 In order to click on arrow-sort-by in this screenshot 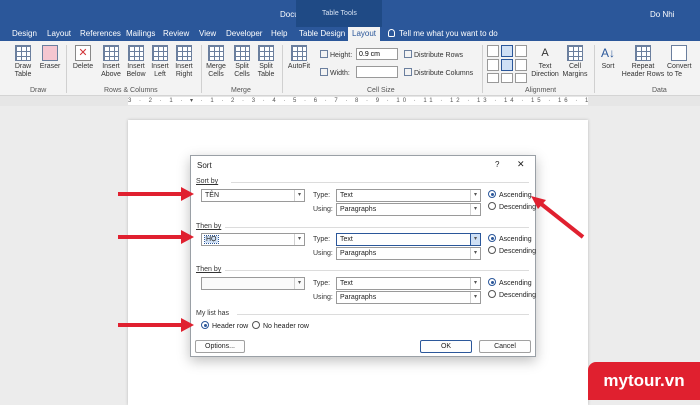, I will do `click(156, 194)`.